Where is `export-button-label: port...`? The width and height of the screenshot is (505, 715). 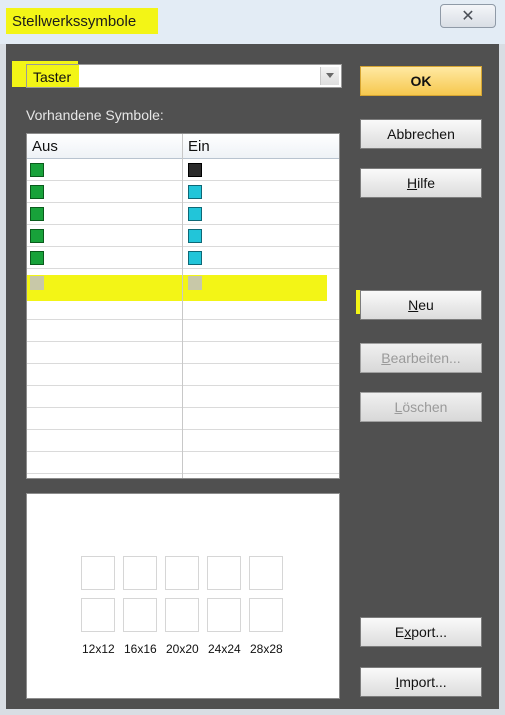
export-button-label: port... is located at coordinates (429, 632).